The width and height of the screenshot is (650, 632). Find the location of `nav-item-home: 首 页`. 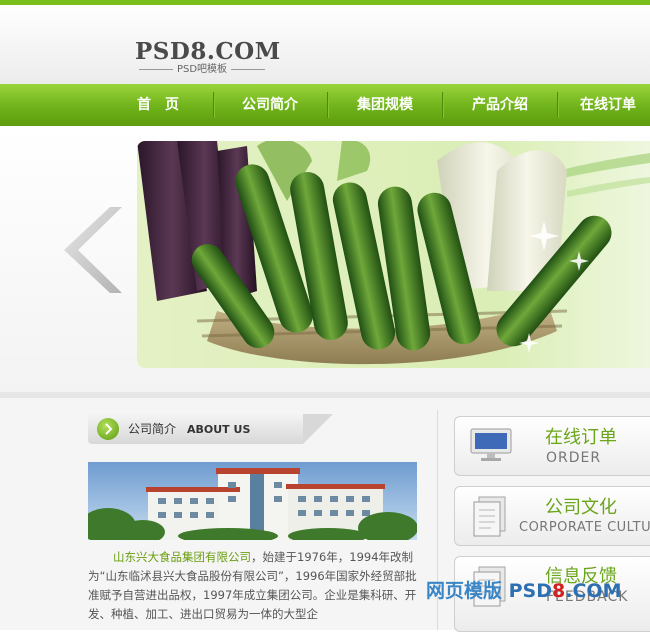

nav-item-home: 首 页 is located at coordinates (158, 105).